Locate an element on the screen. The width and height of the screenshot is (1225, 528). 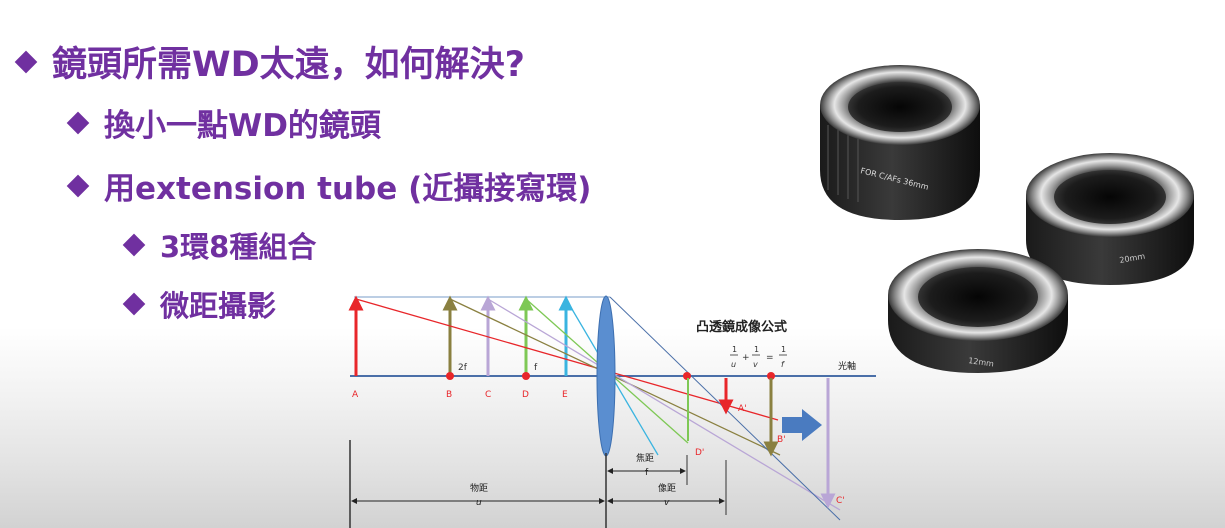
bullet-item: 換小一點WD的鏡頭 is located at coordinates (223, 122).